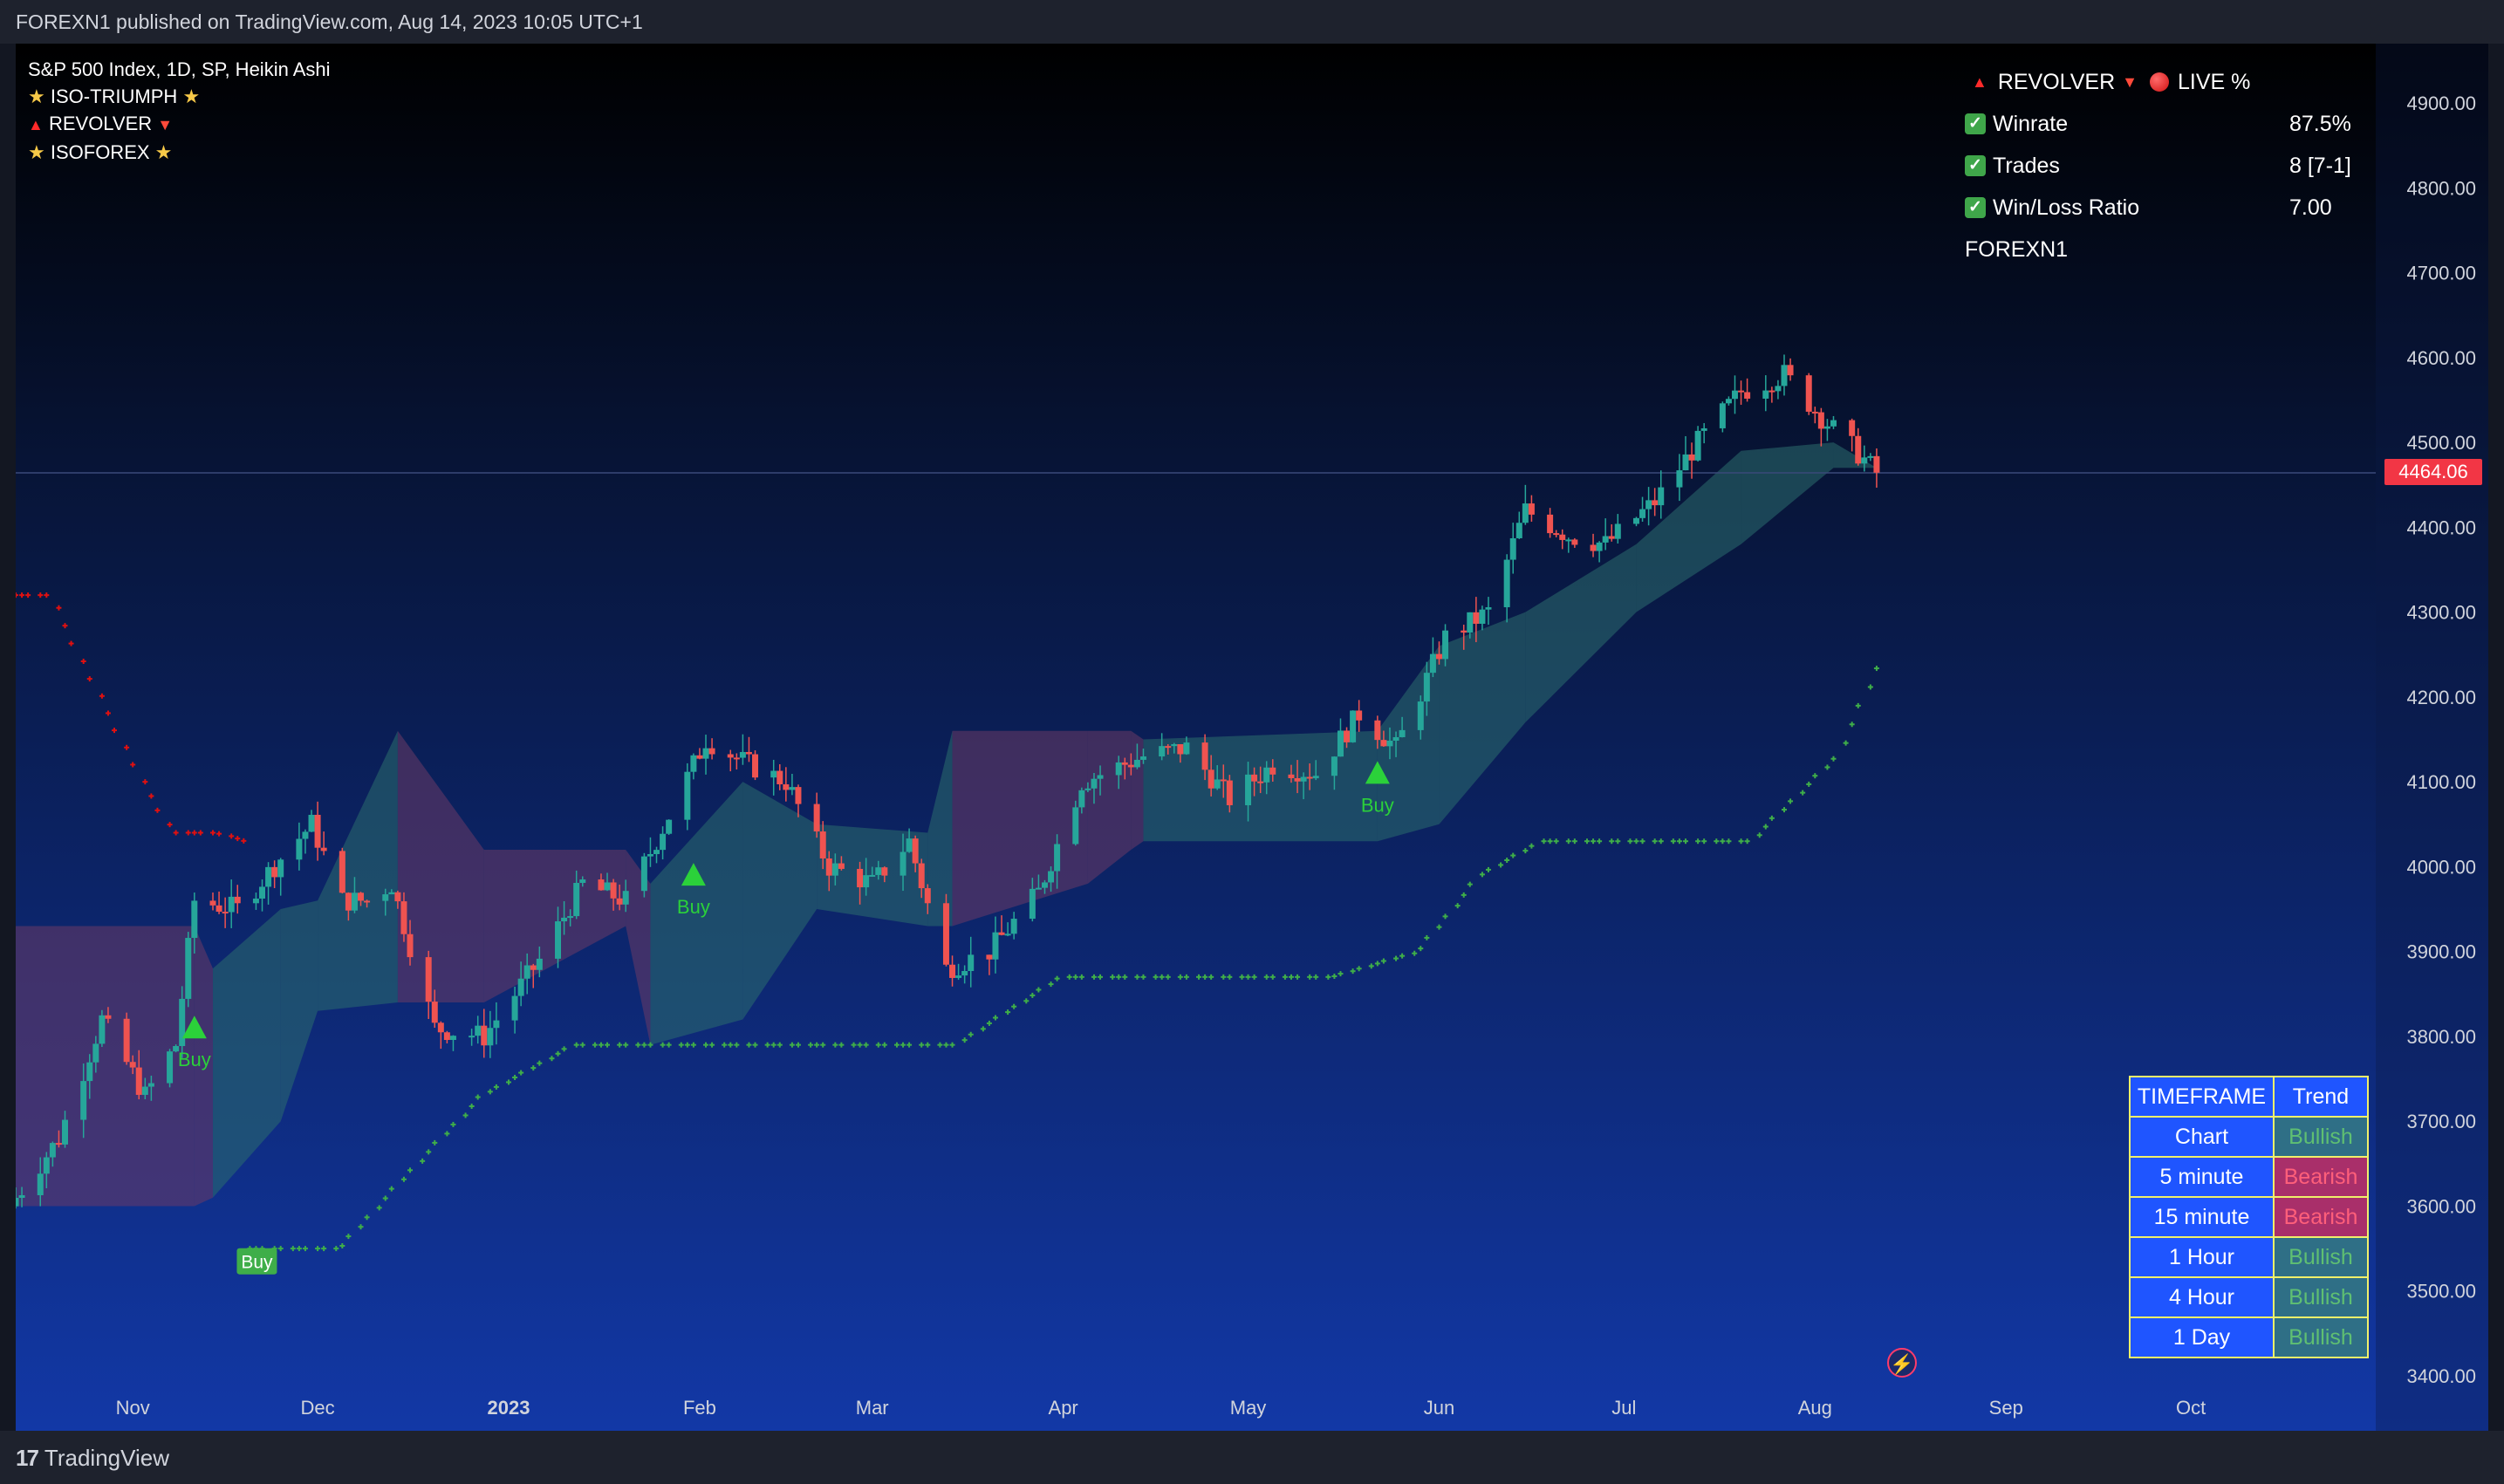 The height and width of the screenshot is (1484, 2504). What do you see at coordinates (2249, 1297) in the screenshot?
I see `table-row: 4 Hour Bullish` at bounding box center [2249, 1297].